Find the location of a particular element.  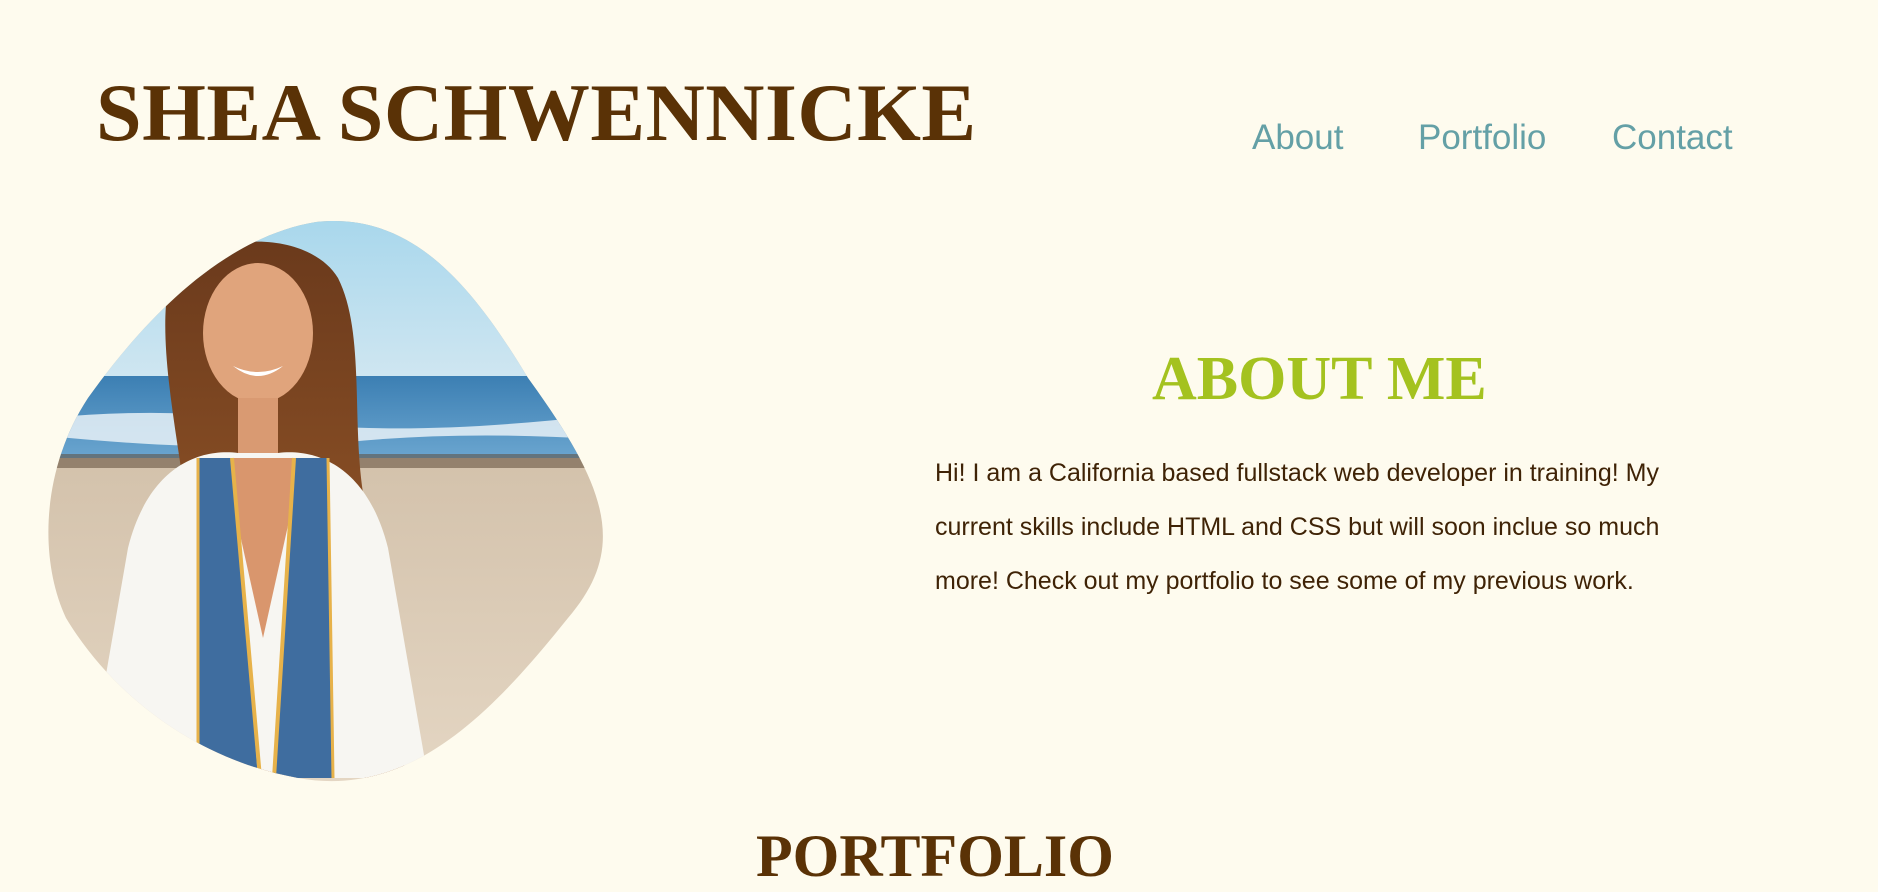

about-heading: ABOUT ME is located at coordinates (1319, 379).